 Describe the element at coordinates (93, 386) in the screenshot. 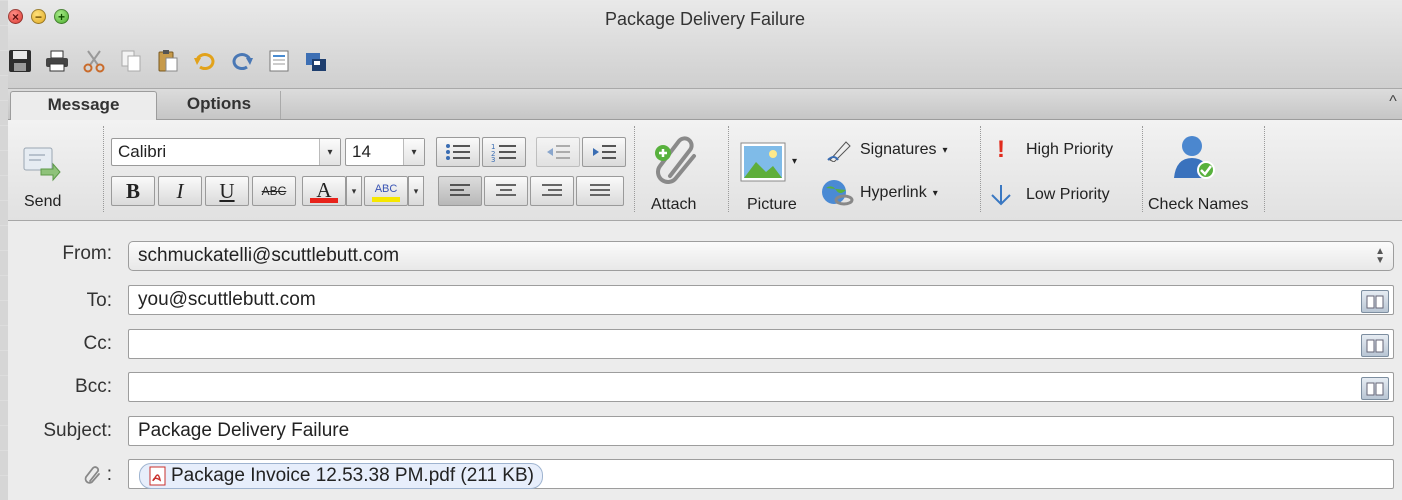

I see `bcc-label: Bcc:` at that location.